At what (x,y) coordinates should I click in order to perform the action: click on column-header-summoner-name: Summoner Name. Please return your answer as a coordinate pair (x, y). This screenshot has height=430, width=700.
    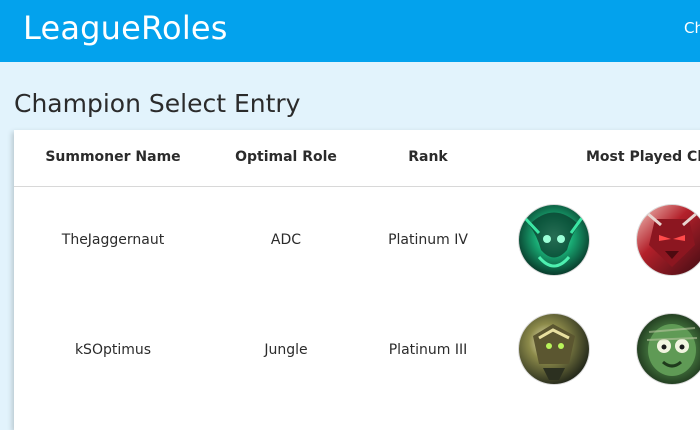
    Looking at the image, I should click on (112, 157).